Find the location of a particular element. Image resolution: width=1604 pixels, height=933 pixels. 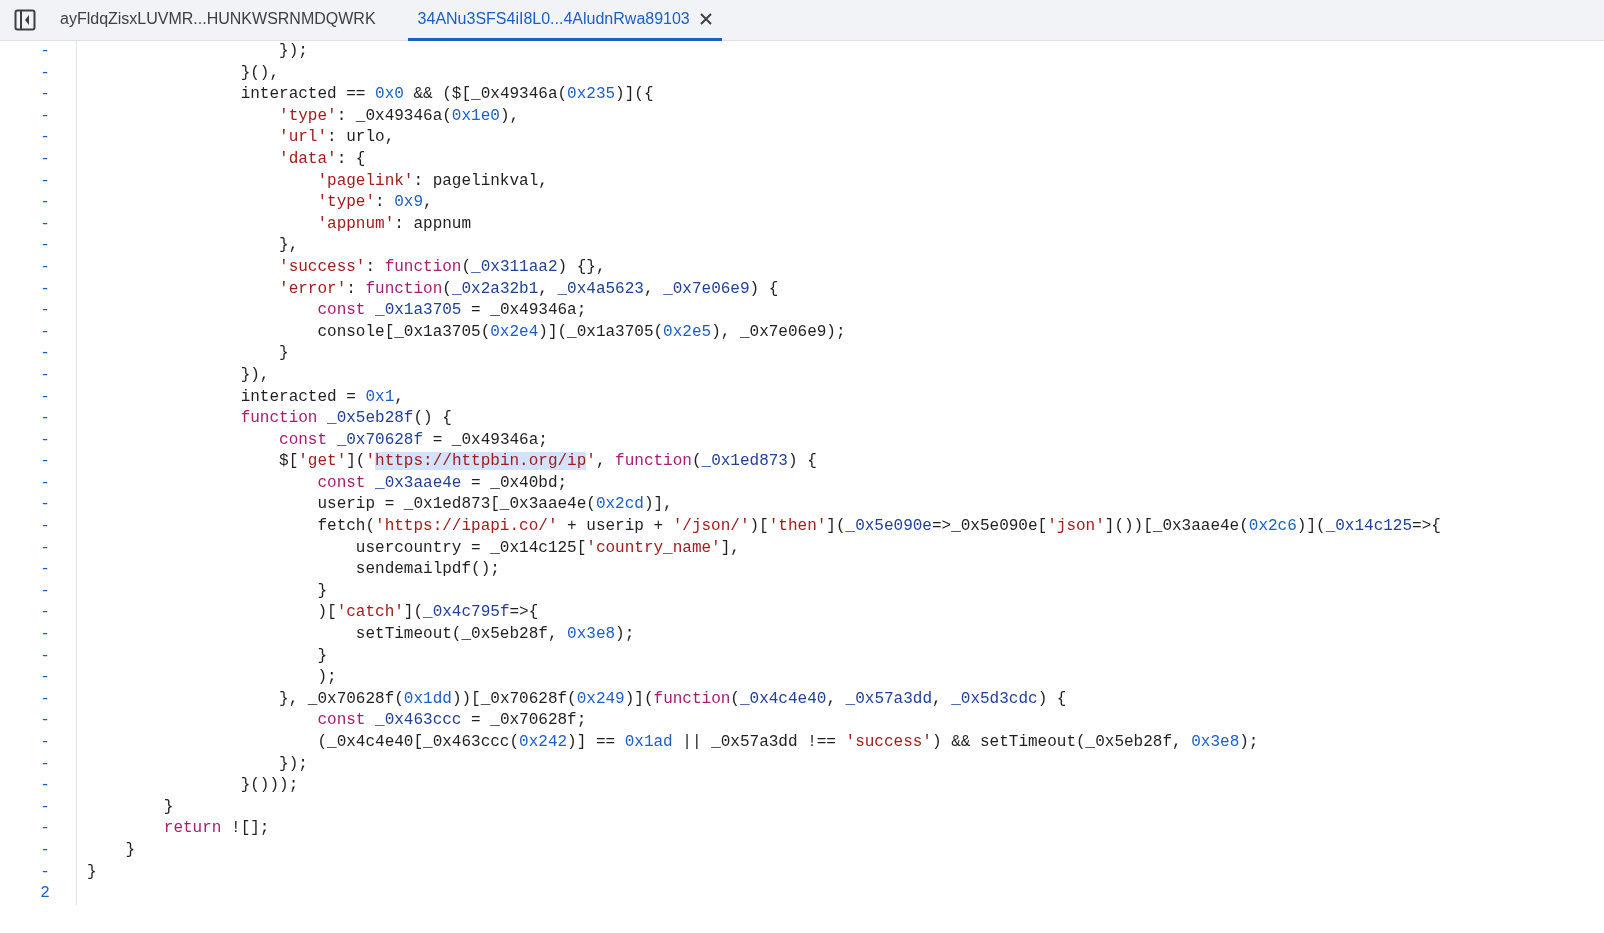

code-line: usercountry = _0x14c125['country_name'], is located at coordinates (547, 547).